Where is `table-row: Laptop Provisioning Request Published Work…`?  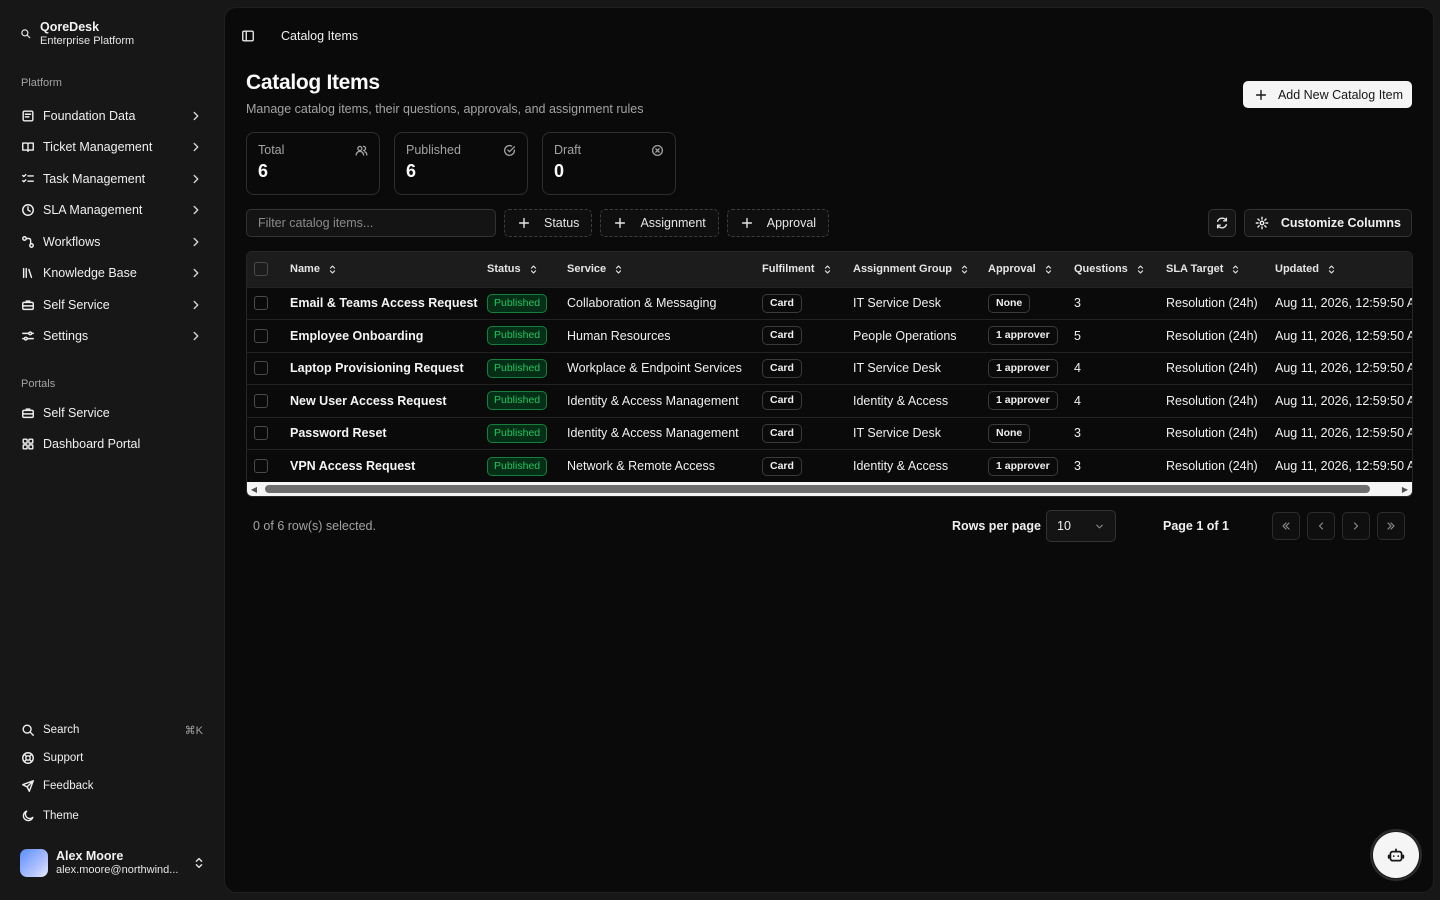
table-row: Laptop Provisioning Request Published Work… is located at coordinates (829, 368).